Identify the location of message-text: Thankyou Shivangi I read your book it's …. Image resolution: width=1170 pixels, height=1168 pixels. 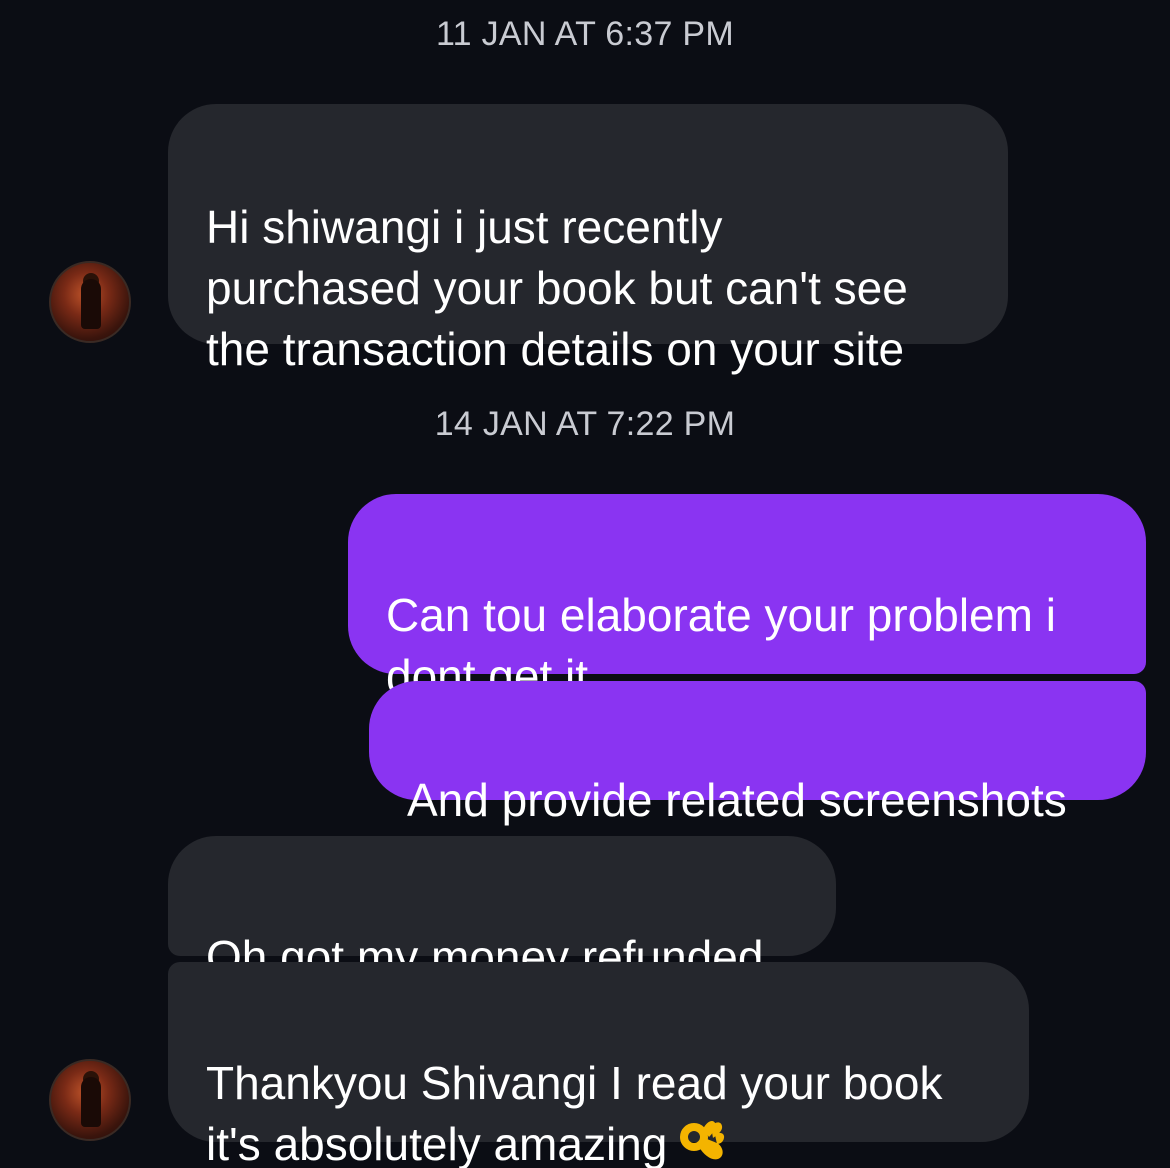
(574, 1112).